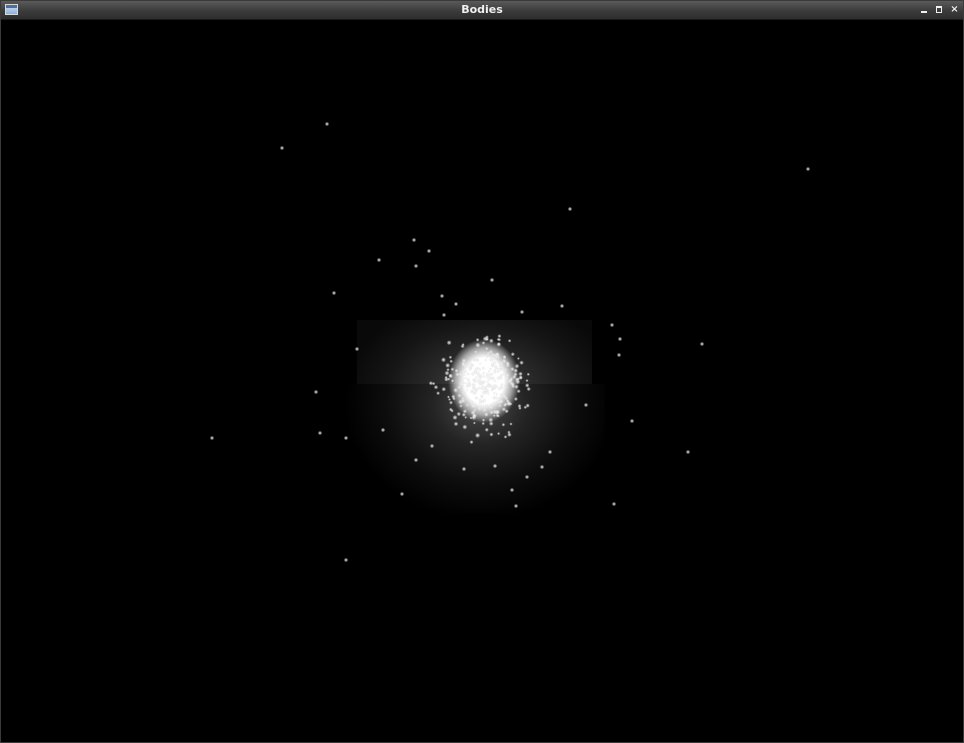 The height and width of the screenshot is (743, 964). Describe the element at coordinates (954, 9) in the screenshot. I see `close-icon: ×` at that location.